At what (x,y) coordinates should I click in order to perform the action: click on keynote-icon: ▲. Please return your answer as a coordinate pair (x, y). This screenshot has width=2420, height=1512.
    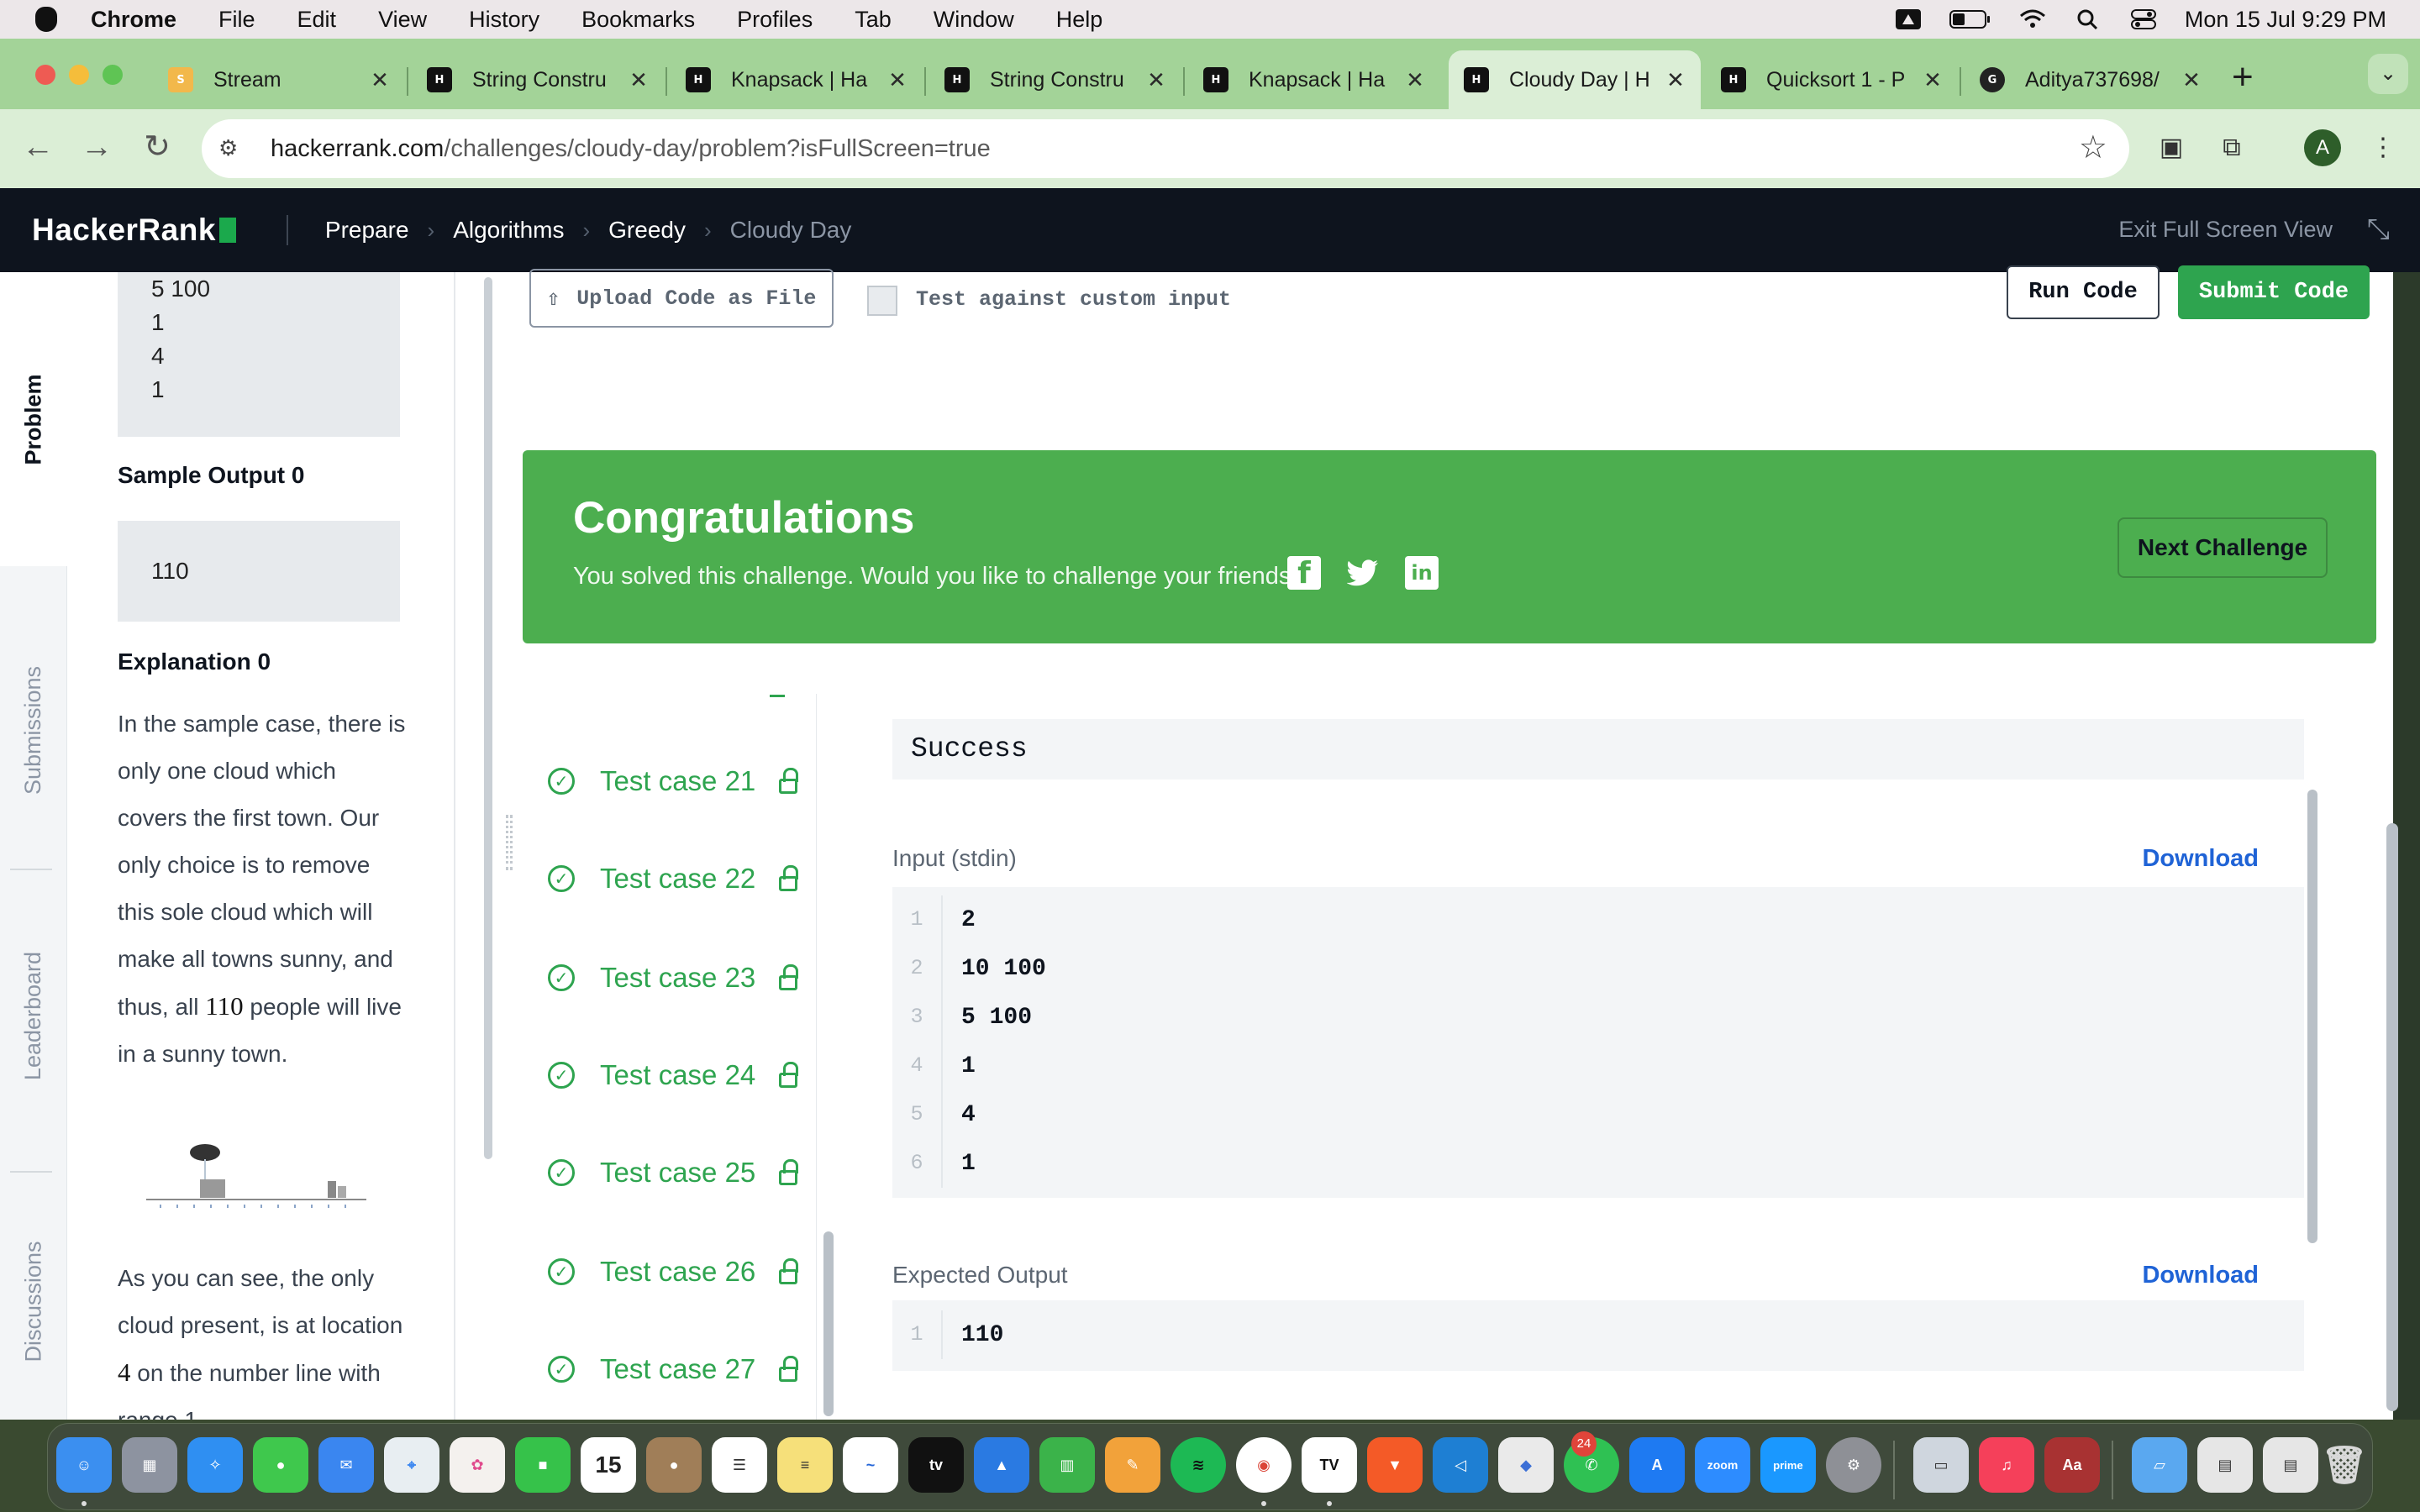
    Looking at the image, I should click on (1001, 1465).